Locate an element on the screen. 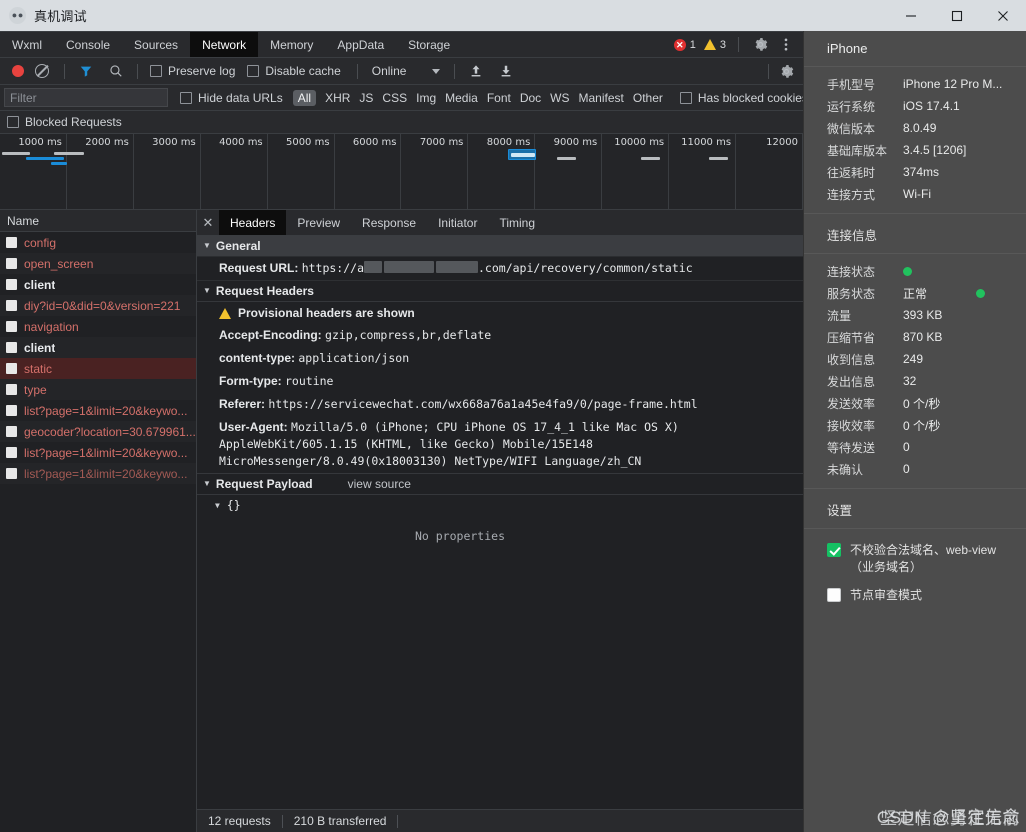  filter-type-all: All is located at coordinates (304, 97).